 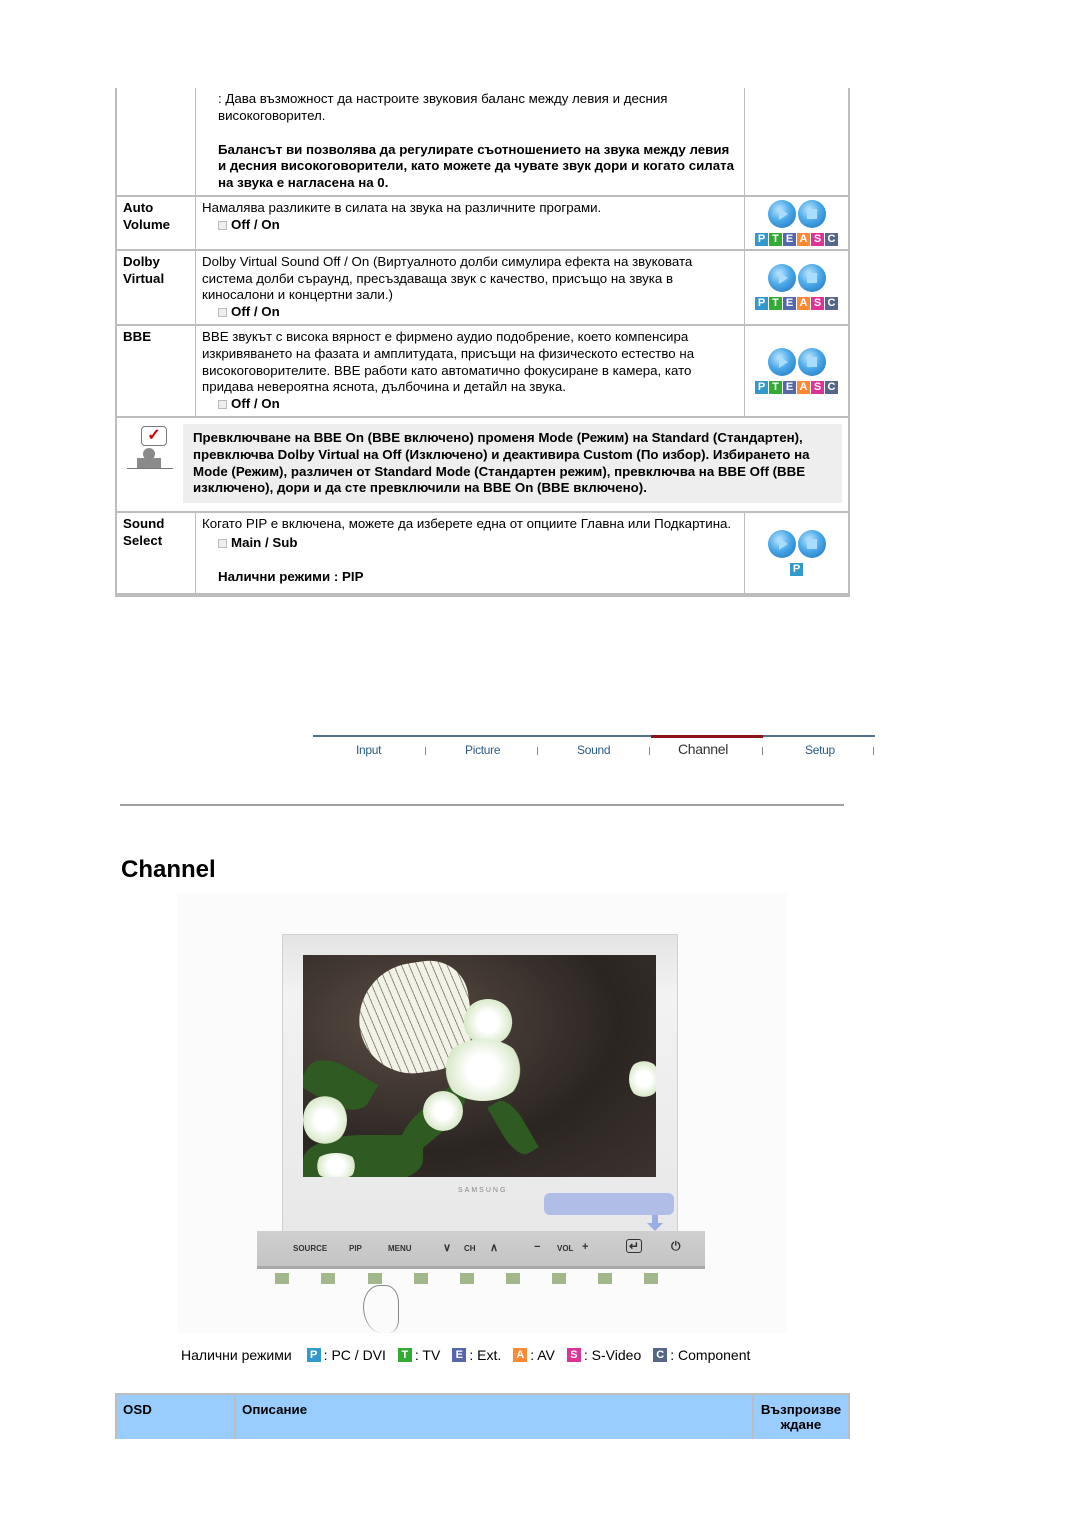 What do you see at coordinates (400, 1248) in the screenshot?
I see `menu-button: MENU` at bounding box center [400, 1248].